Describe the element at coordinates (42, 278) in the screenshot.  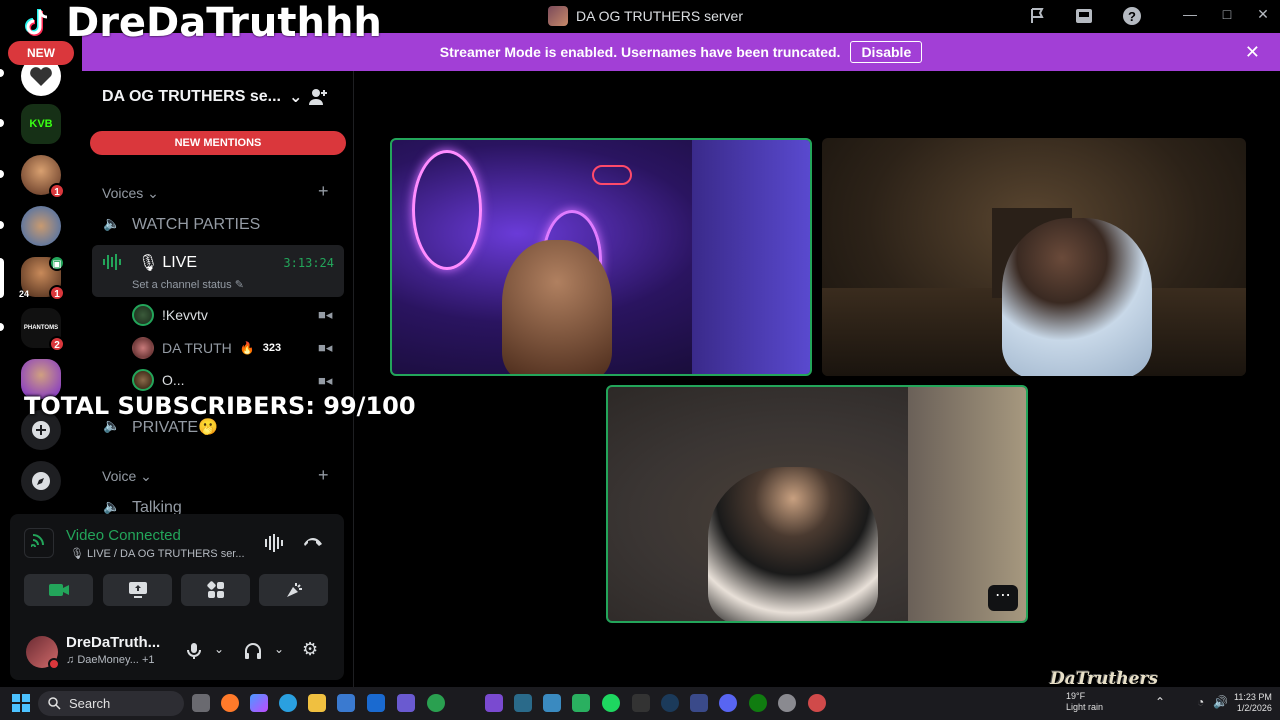
I see `server-avatar-3: ▣ 1 24` at that location.